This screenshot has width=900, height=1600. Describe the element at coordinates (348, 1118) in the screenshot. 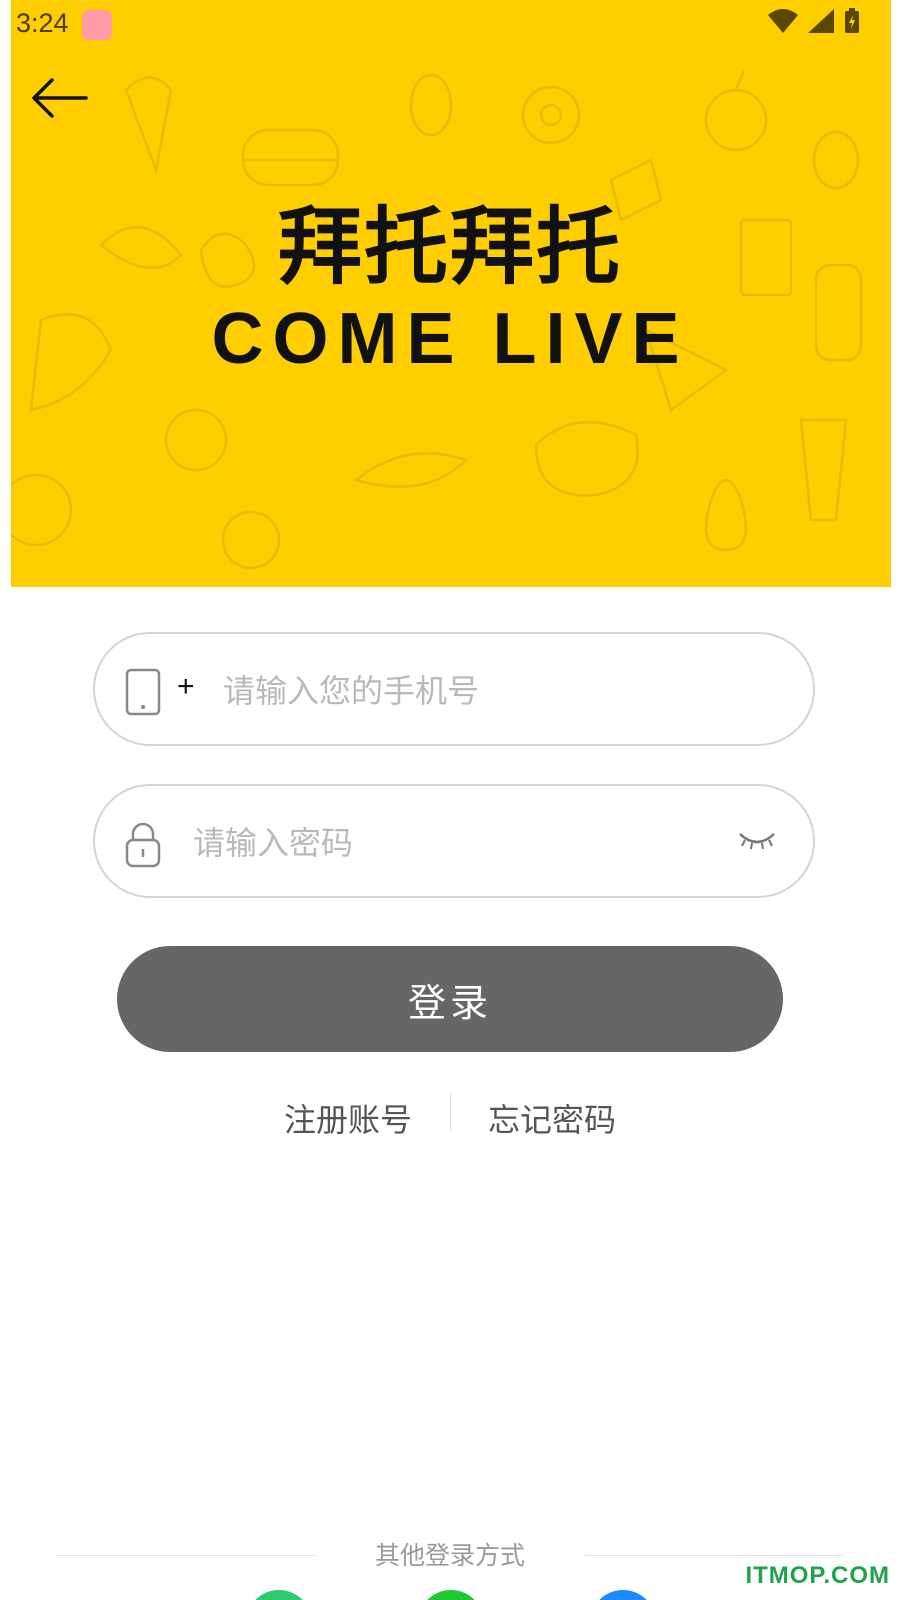

I see `register-link: 注册账号` at that location.